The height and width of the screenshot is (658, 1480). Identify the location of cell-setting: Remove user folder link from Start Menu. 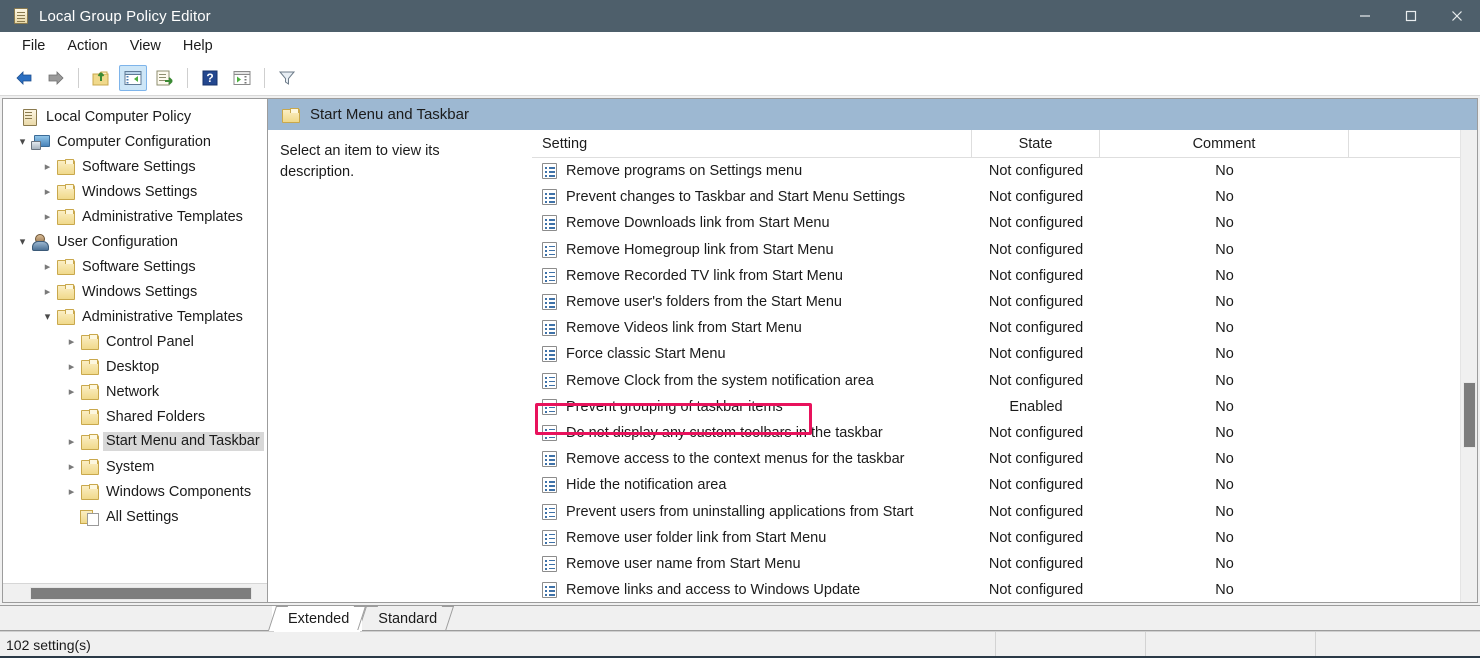
(752, 537).